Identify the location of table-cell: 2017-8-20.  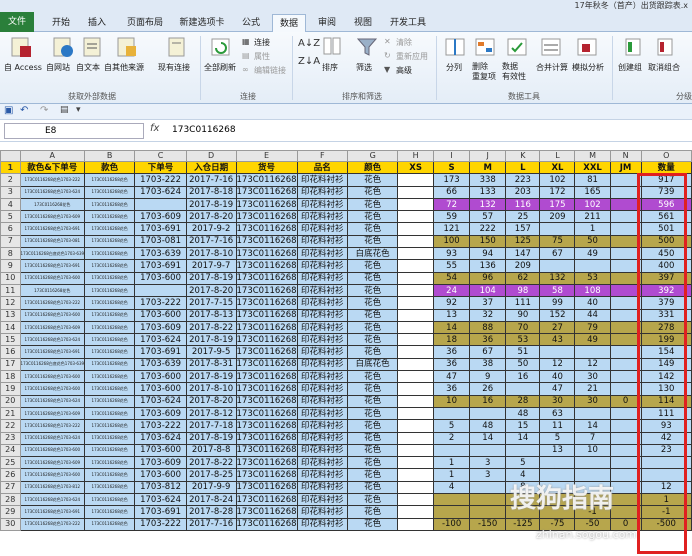
(211, 401).